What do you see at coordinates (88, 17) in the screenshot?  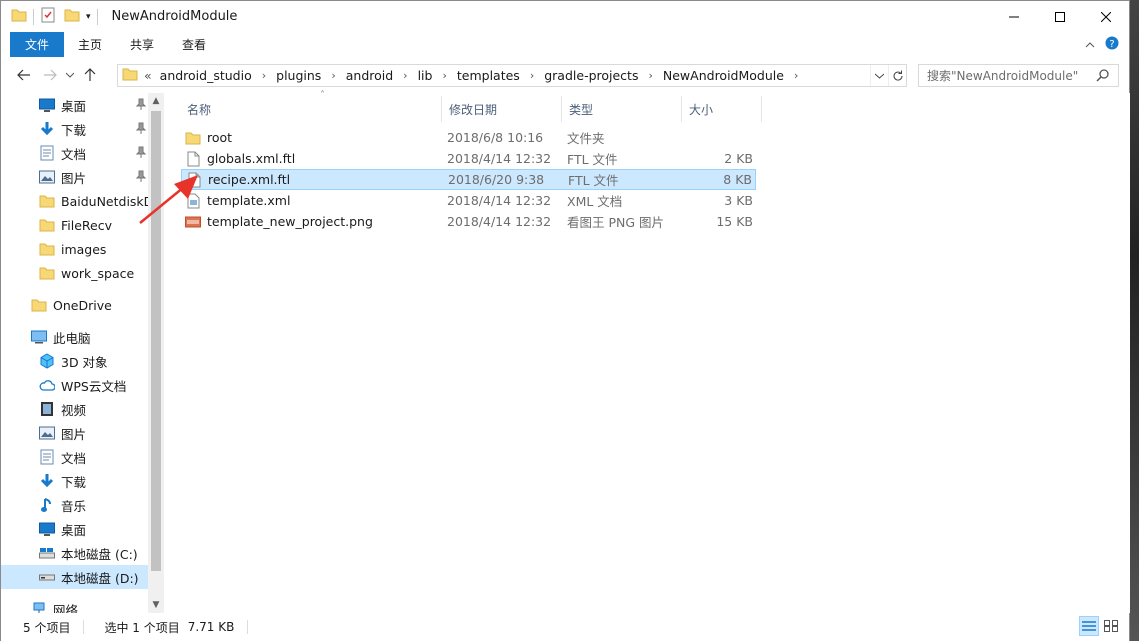 I see `customize-toolbar-icon: ▾` at bounding box center [88, 17].